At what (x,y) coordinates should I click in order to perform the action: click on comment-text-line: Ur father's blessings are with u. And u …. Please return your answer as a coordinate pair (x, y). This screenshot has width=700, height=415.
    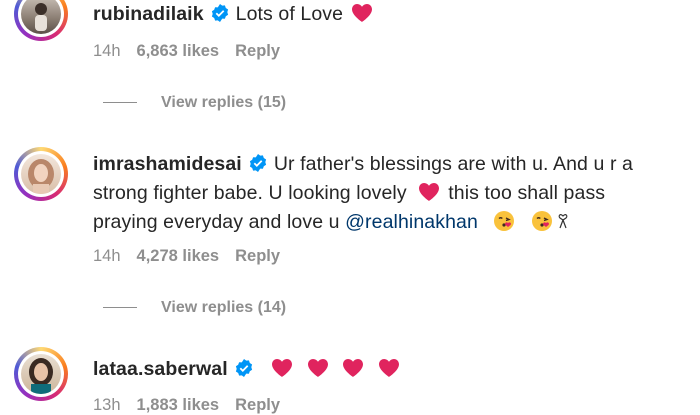
    Looking at the image, I should click on (453, 164).